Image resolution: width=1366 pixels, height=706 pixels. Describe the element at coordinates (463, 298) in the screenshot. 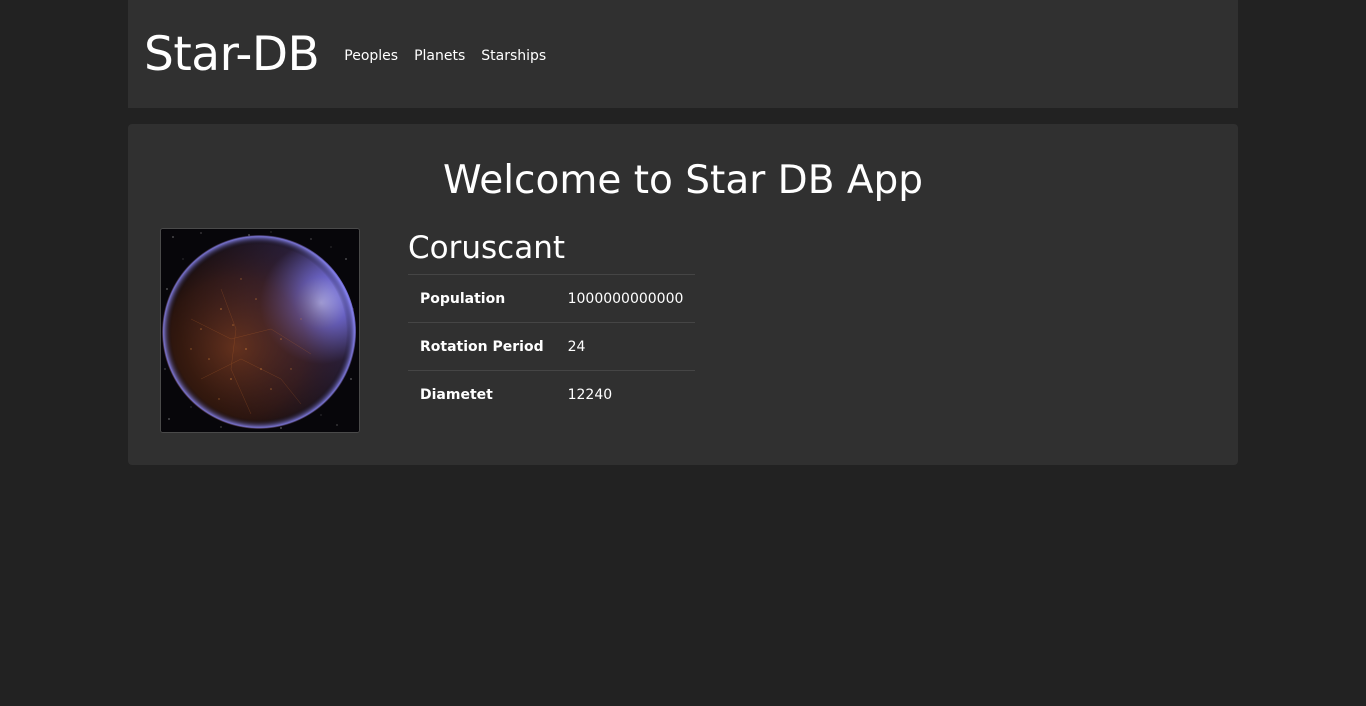

I see `detail-term: Population` at that location.